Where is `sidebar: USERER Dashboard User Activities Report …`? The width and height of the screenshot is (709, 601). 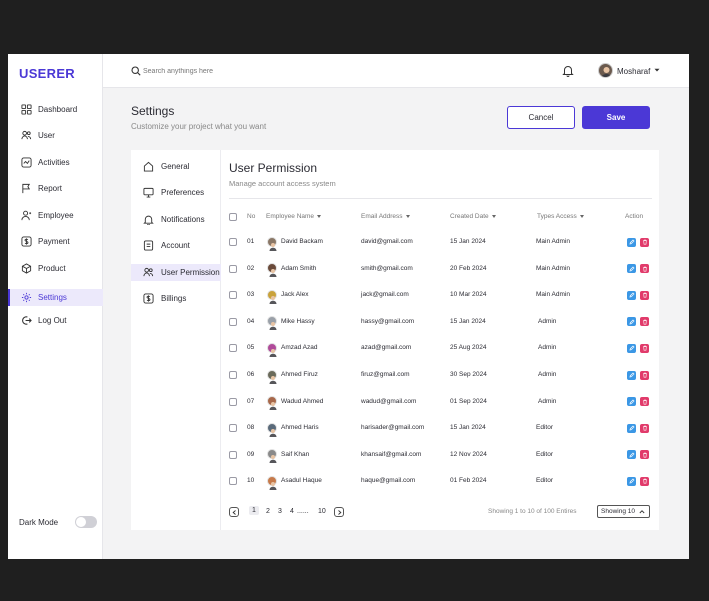 sidebar: USERER Dashboard User Activities Report … is located at coordinates (55, 306).